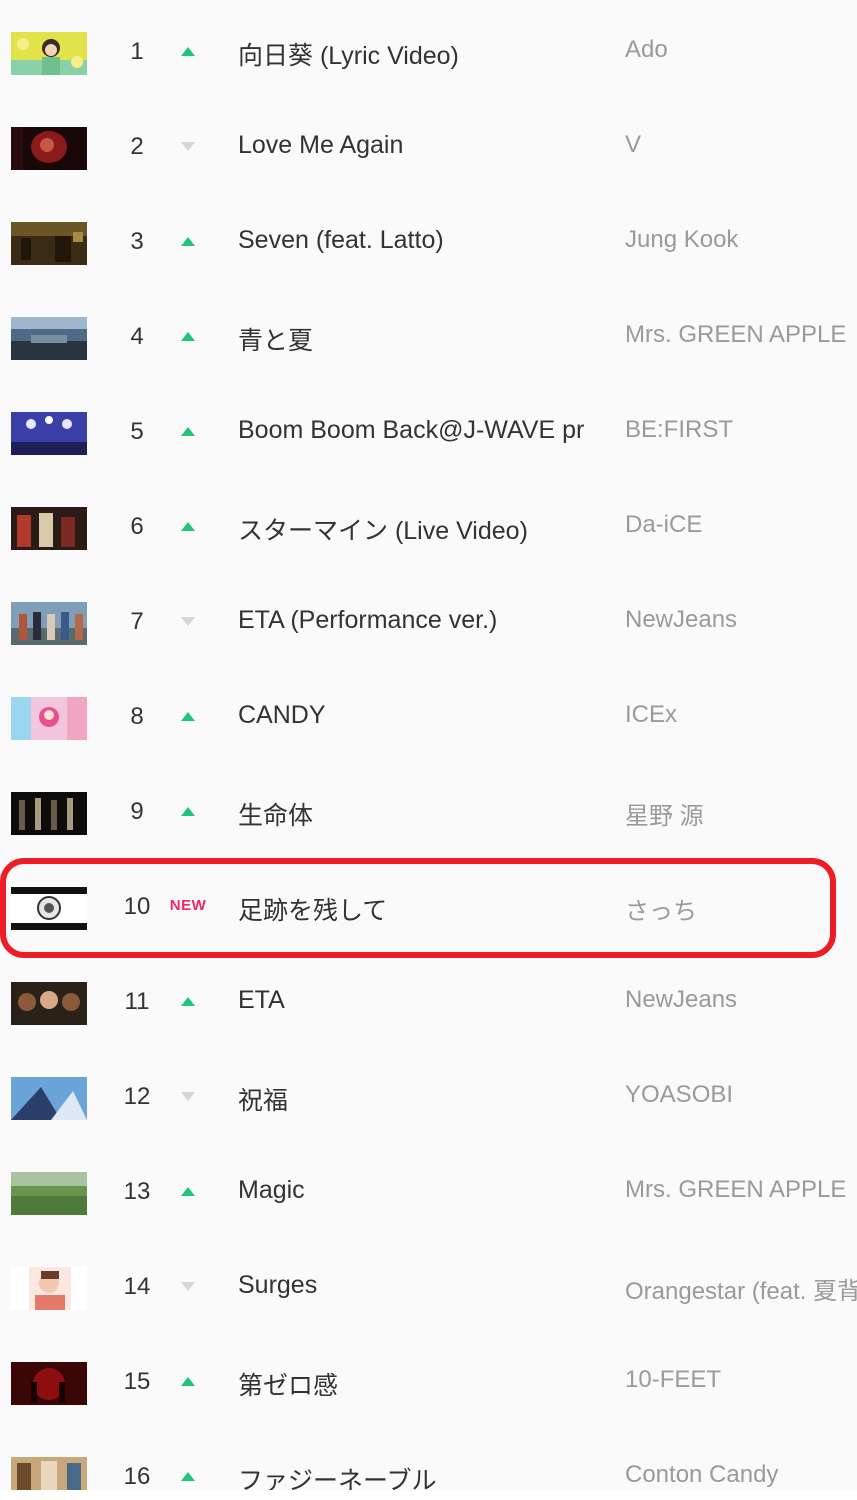 This screenshot has width=857, height=1500. What do you see at coordinates (137, 1286) in the screenshot?
I see `rank-number: 14` at bounding box center [137, 1286].